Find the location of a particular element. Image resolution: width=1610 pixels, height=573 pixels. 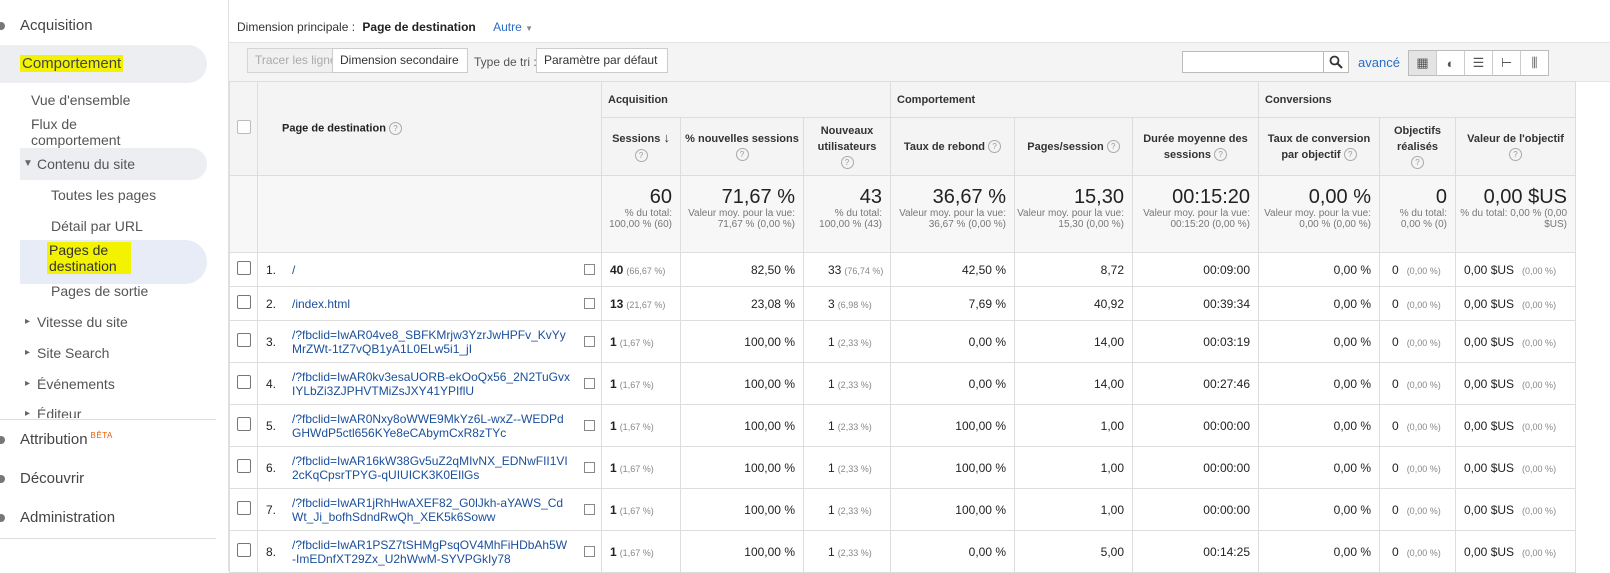

nav-editeur: ▸ Éditeur is located at coordinates (105, 409).